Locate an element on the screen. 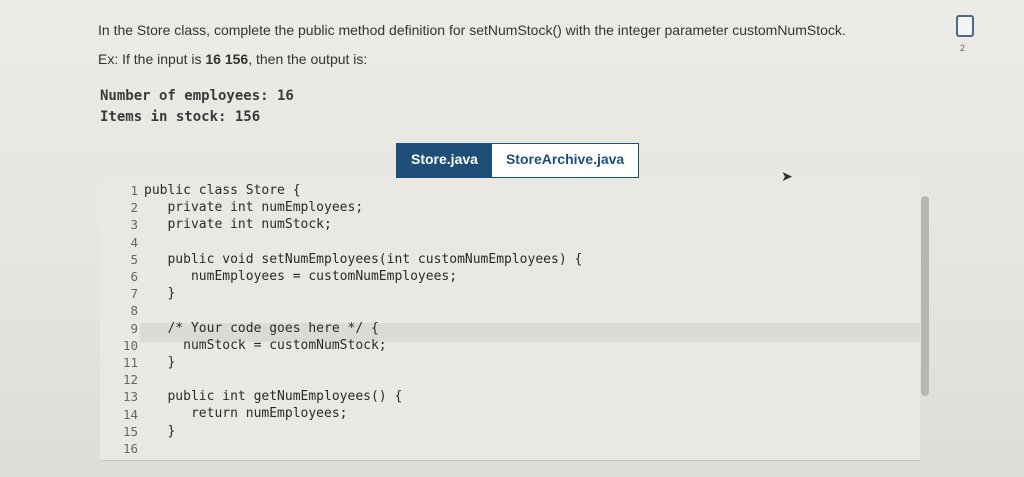  example-prefix: Ex: If the input is is located at coordinates (152, 59).